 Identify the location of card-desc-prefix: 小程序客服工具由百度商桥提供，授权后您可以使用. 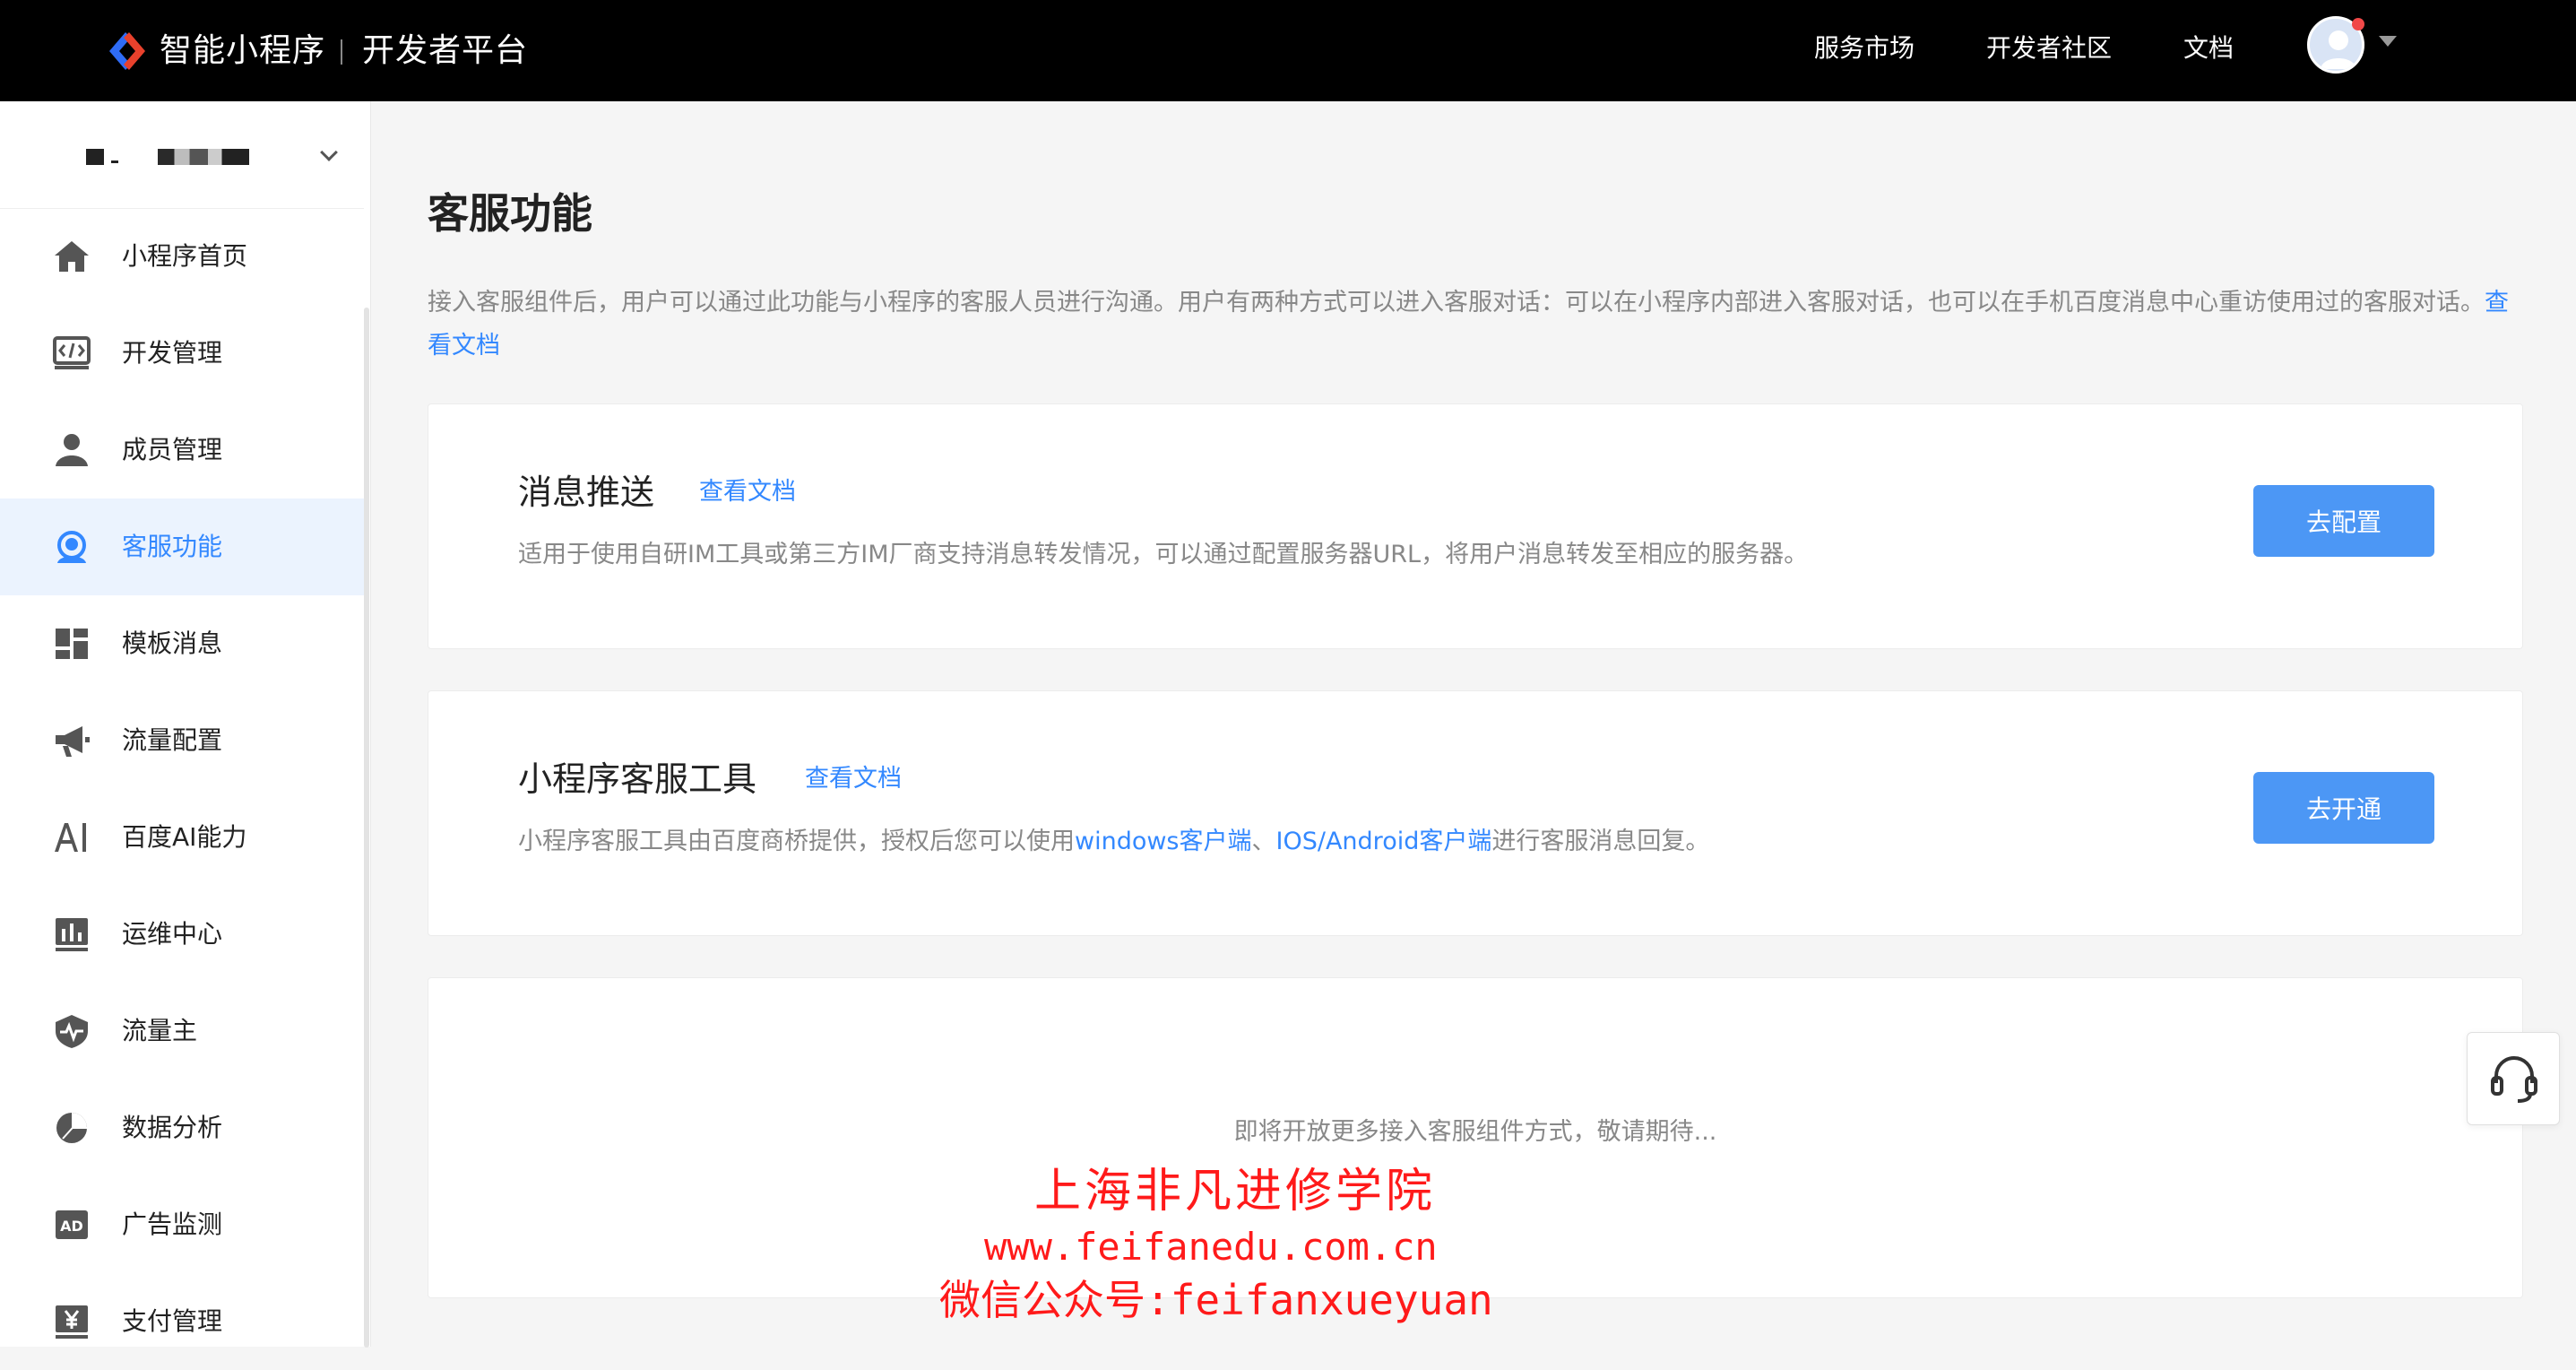
(796, 841).